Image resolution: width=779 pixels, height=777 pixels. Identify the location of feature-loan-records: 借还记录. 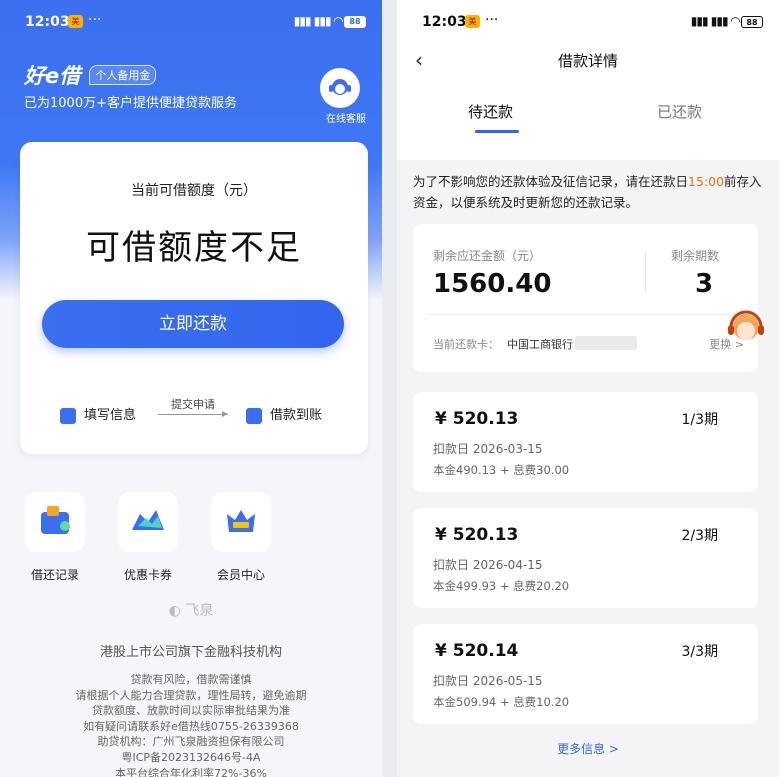
(55, 537).